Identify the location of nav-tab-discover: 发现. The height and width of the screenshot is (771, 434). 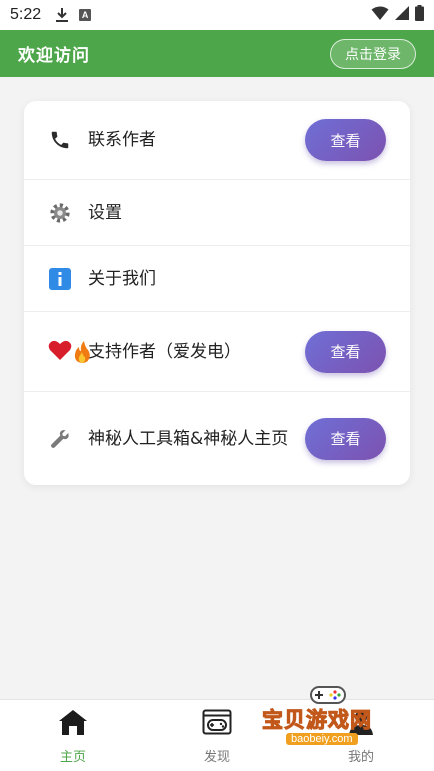
(217, 736).